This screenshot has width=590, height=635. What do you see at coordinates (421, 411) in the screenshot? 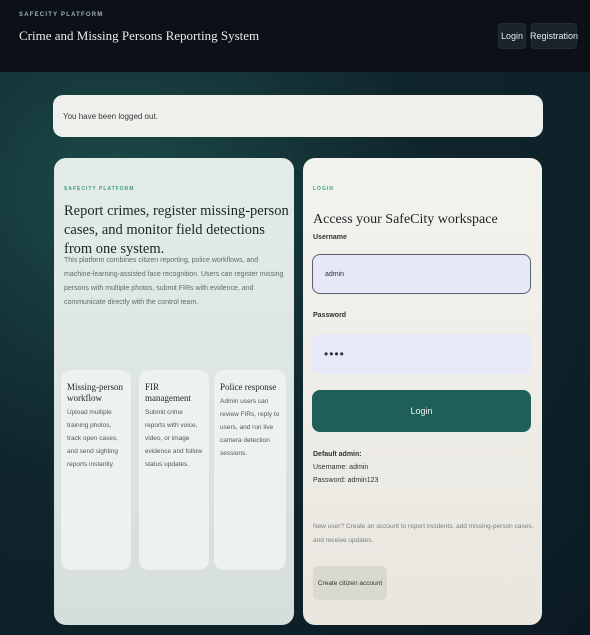
I see `login-submit-button: Login` at bounding box center [421, 411].